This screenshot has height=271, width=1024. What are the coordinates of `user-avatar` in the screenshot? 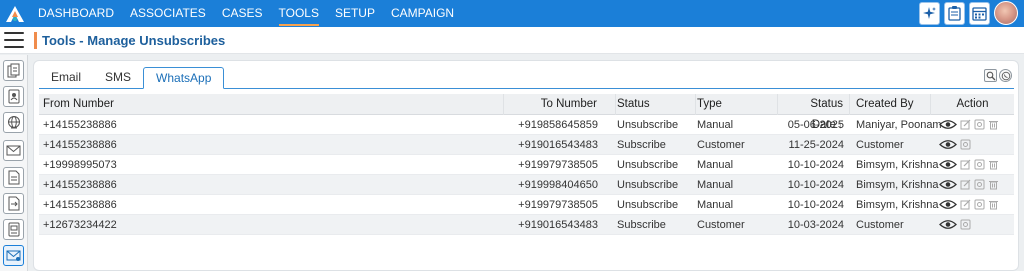 It's located at (1006, 13).